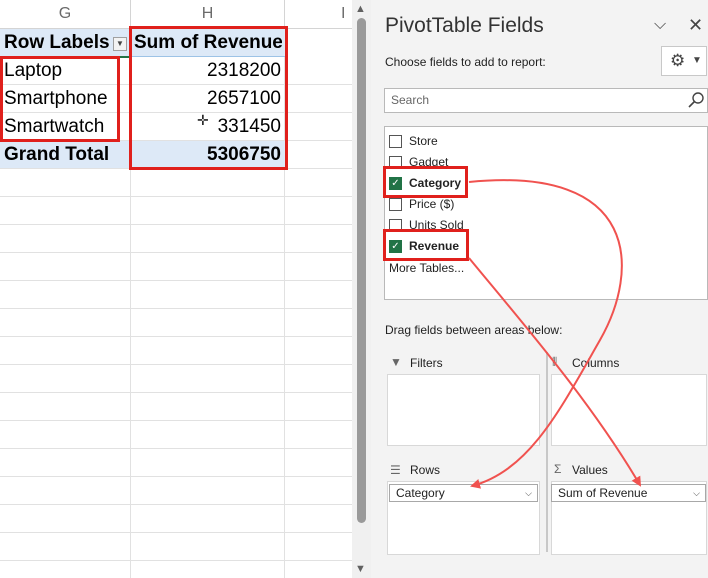 Image resolution: width=708 pixels, height=578 pixels. Describe the element at coordinates (435, 183) in the screenshot. I see `field-label: Category` at that location.